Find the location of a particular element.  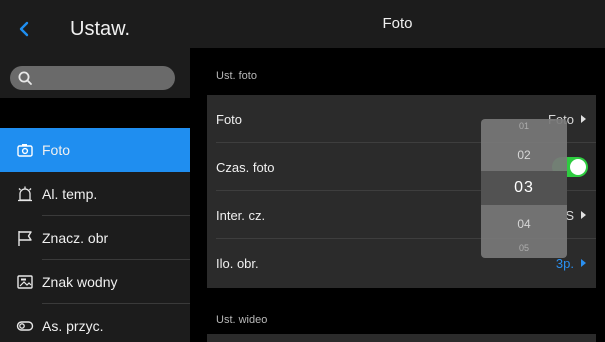

sidebar-item-as-przyc: As. przyc. is located at coordinates (95, 323).